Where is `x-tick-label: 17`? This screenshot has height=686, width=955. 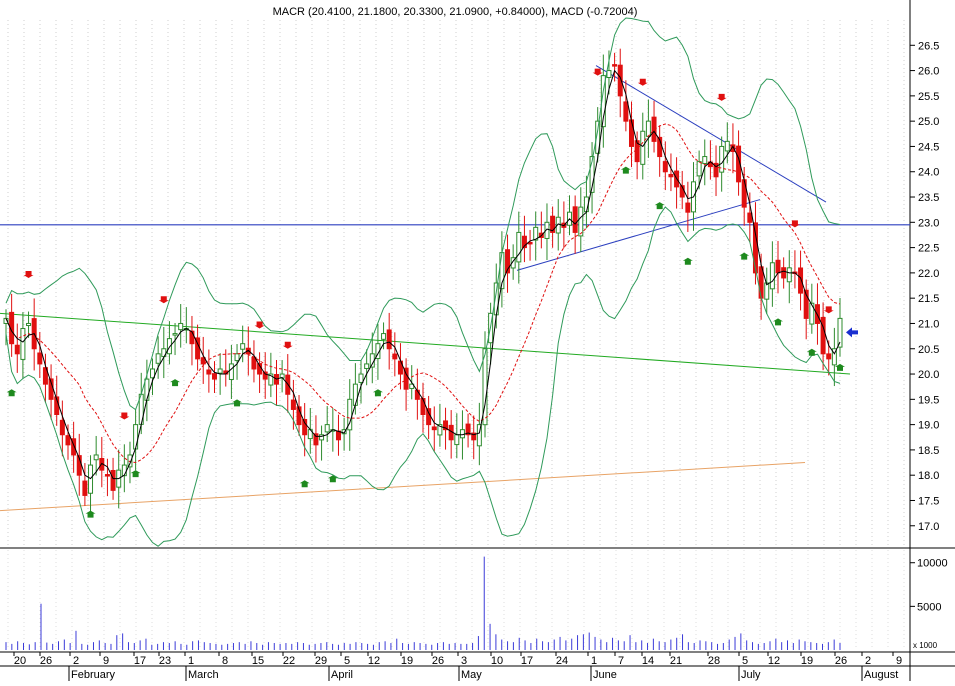
x-tick-label: 17 is located at coordinates (140, 661).